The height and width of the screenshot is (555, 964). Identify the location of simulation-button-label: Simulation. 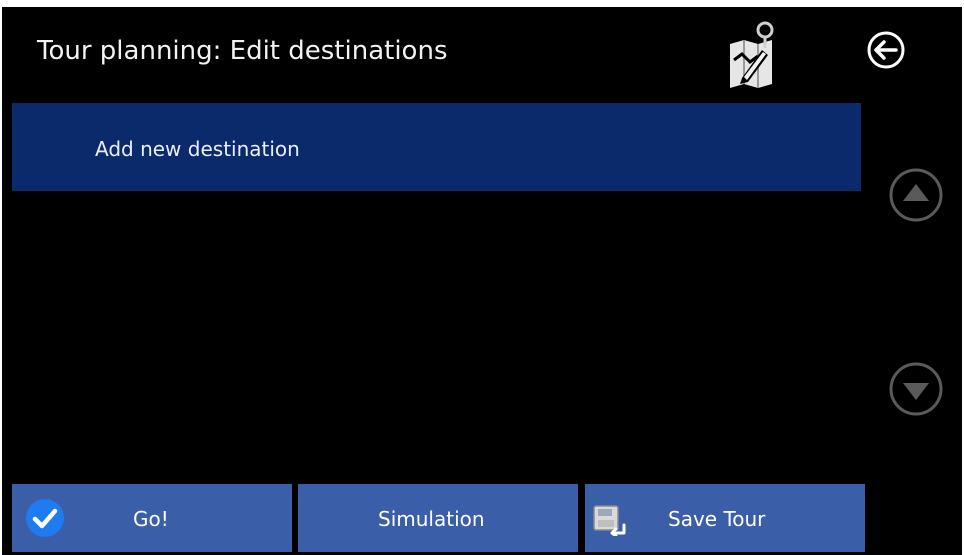
(431, 519).